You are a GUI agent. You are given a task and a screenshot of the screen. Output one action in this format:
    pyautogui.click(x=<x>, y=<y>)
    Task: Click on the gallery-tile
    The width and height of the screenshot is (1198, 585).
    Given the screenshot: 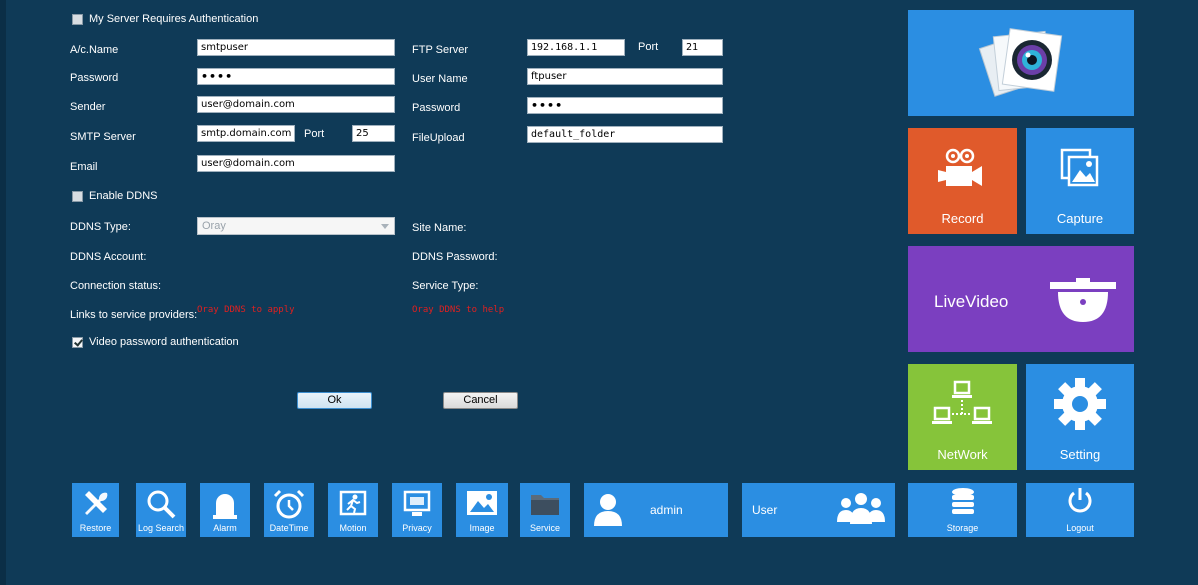 What is the action you would take?
    pyautogui.click(x=1021, y=63)
    